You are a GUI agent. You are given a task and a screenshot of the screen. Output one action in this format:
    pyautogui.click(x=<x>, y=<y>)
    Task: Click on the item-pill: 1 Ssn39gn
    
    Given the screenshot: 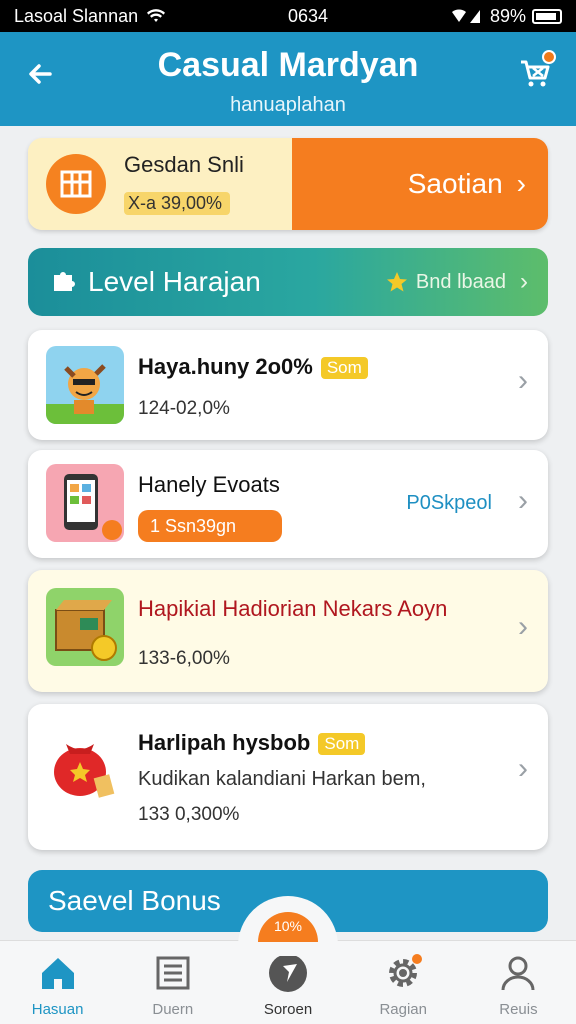 What is the action you would take?
    pyautogui.click(x=210, y=526)
    